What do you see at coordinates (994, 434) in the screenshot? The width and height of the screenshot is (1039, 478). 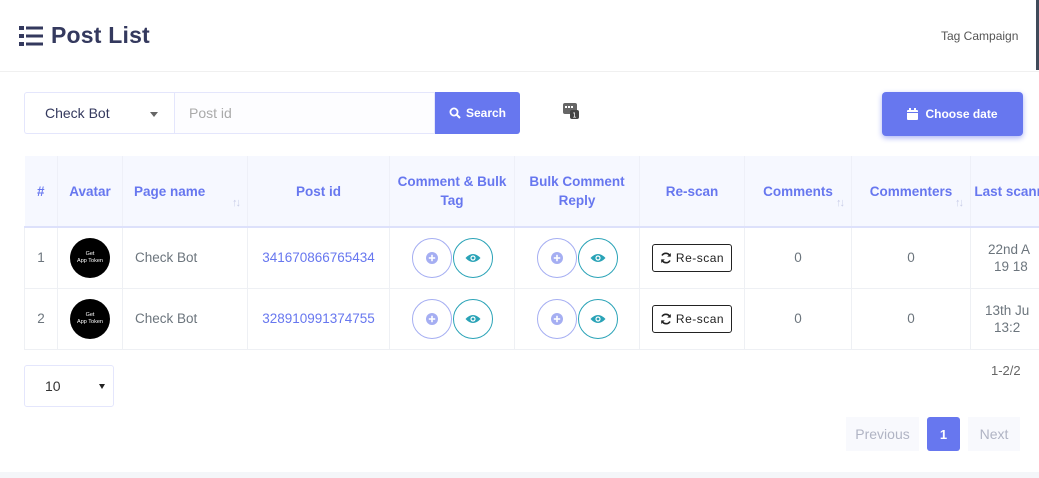 I see `next-page-button: Next` at bounding box center [994, 434].